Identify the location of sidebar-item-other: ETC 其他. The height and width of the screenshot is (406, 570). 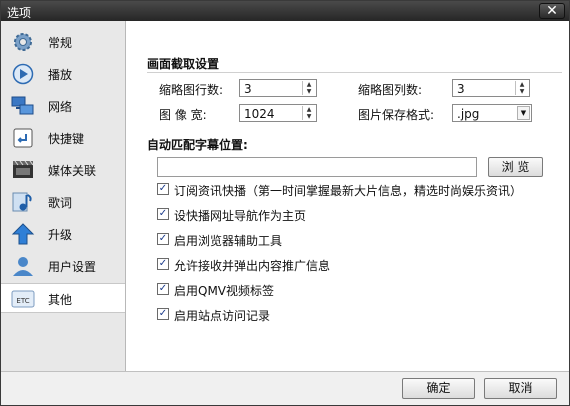
(63, 298).